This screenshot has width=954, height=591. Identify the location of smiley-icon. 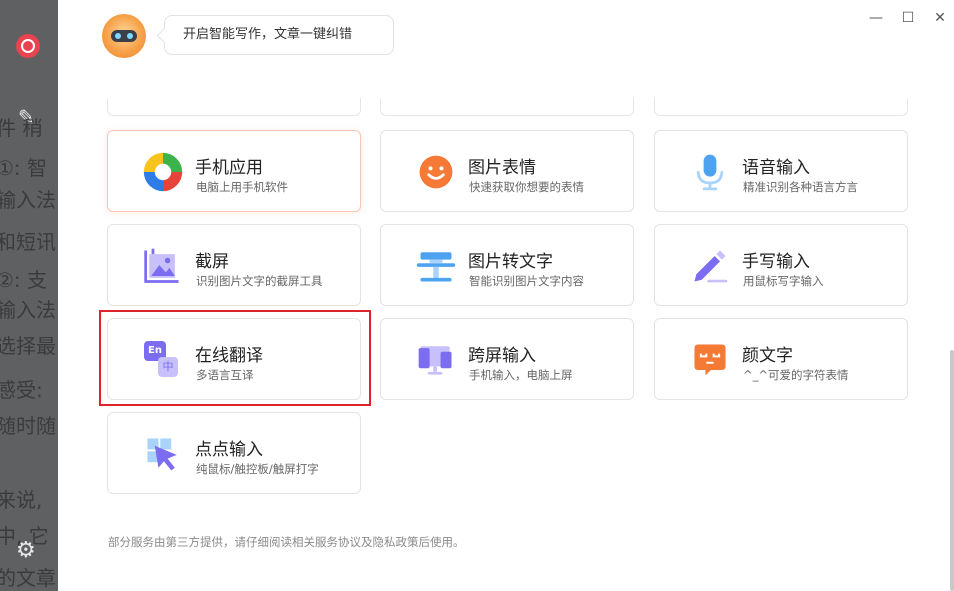
(436, 172).